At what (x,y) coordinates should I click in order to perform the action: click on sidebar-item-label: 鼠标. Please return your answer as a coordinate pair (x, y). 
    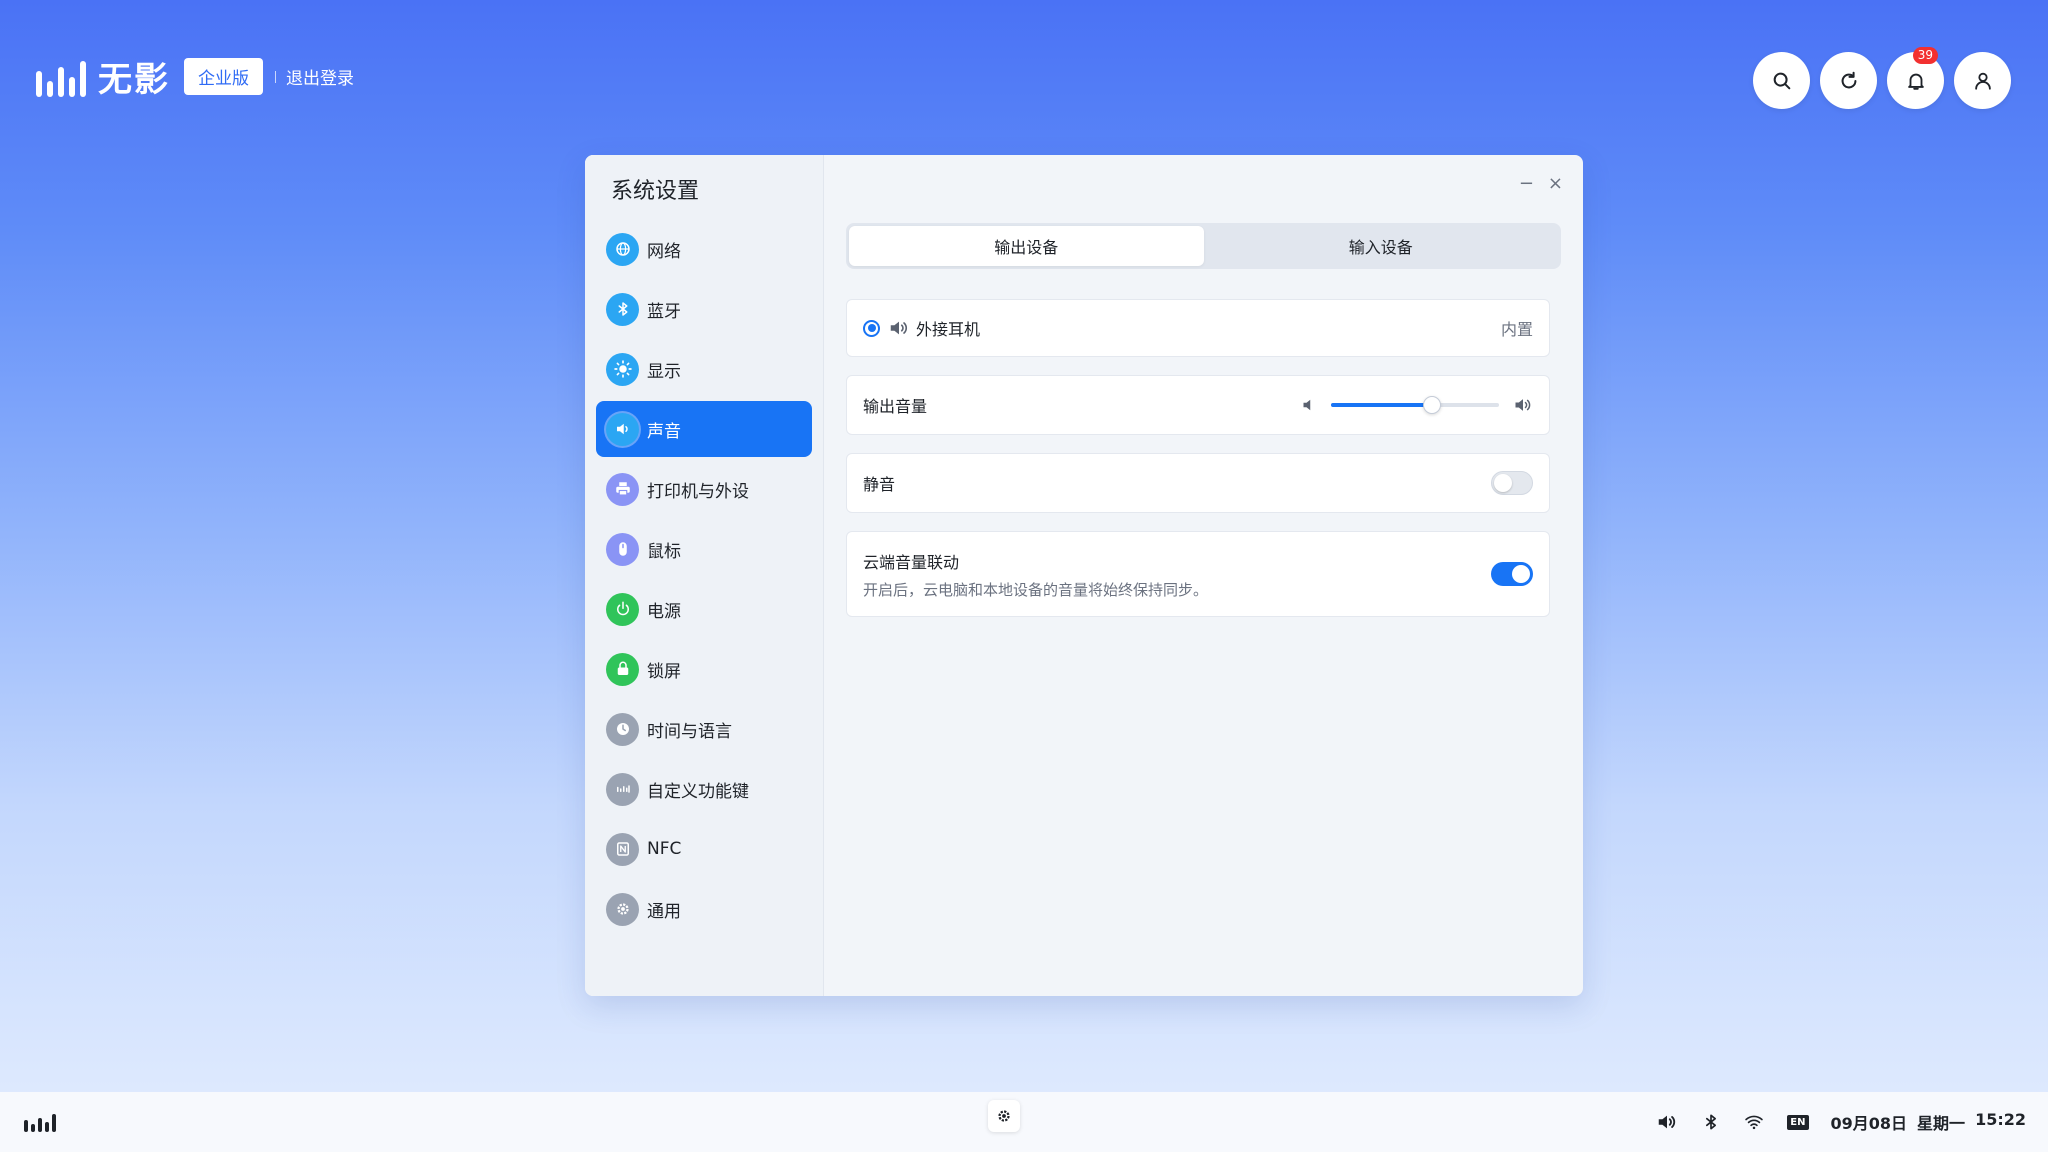
    Looking at the image, I should click on (664, 551).